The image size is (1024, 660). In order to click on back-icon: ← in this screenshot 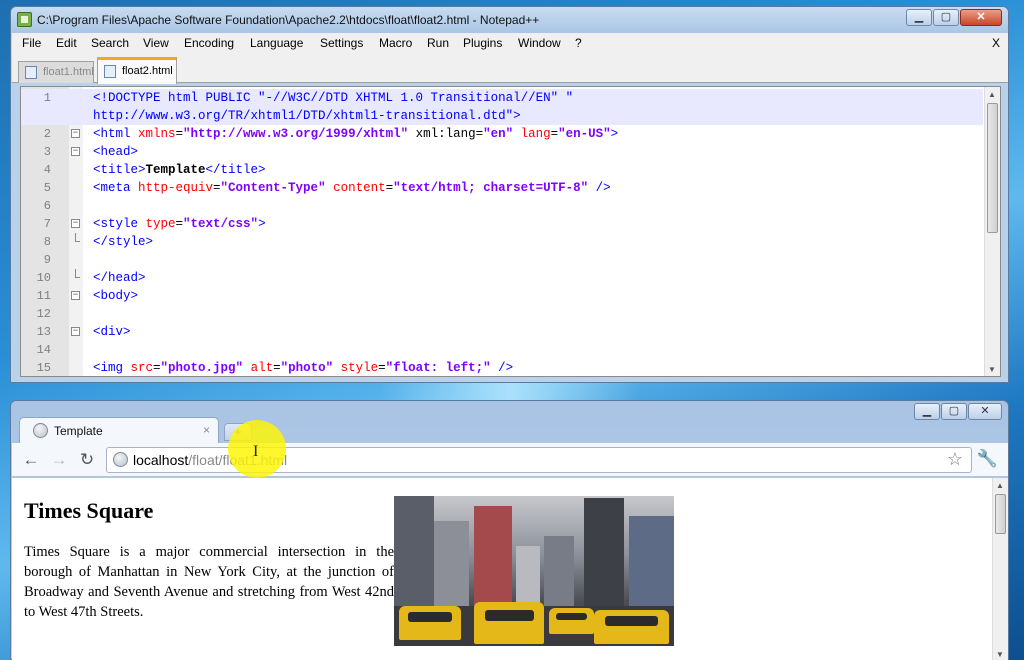, I will do `click(31, 460)`.